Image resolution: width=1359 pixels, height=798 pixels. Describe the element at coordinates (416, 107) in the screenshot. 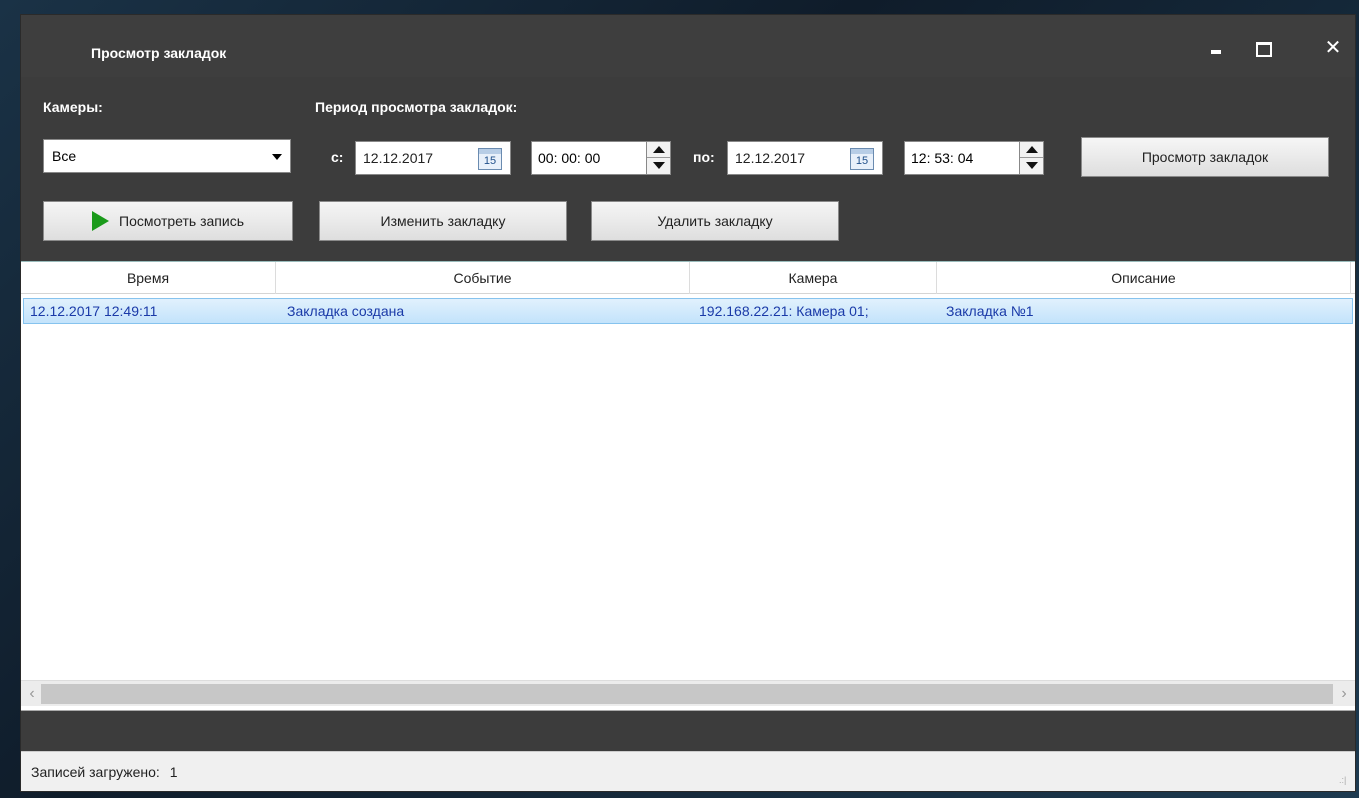

I see `period-label: Период просмотра закладок:` at that location.